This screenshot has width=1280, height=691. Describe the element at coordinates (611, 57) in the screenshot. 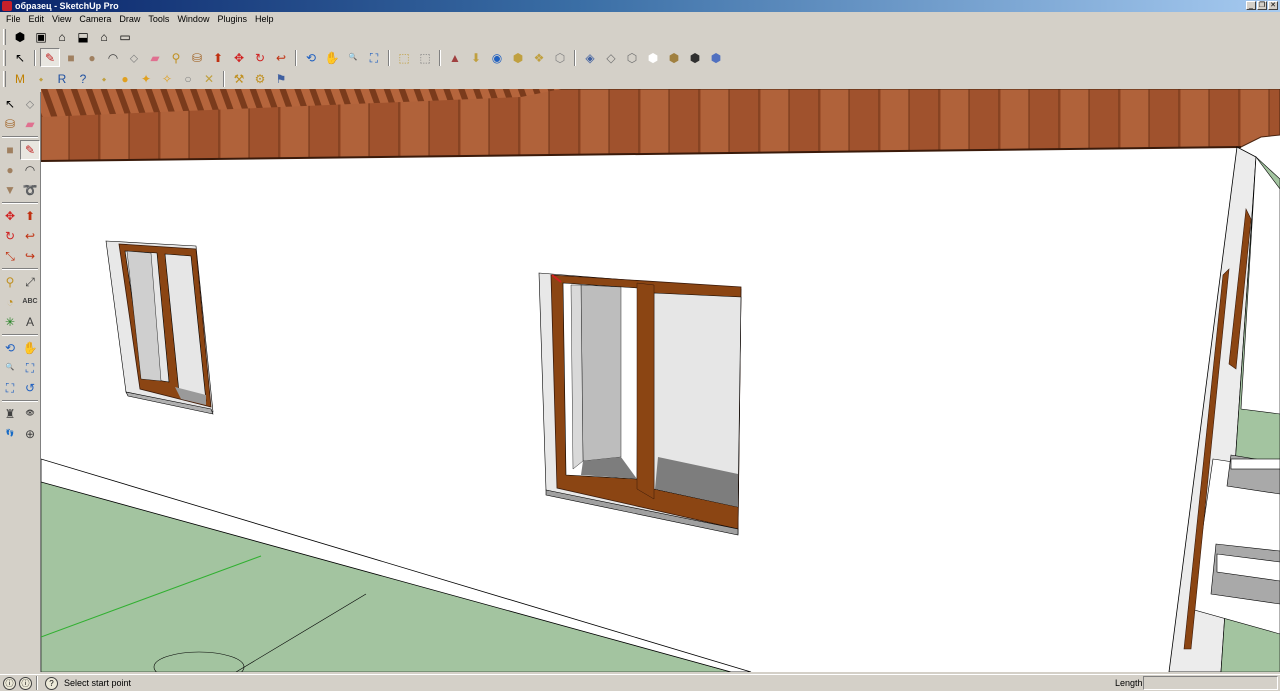

I see `back-edges-button: ◇` at that location.